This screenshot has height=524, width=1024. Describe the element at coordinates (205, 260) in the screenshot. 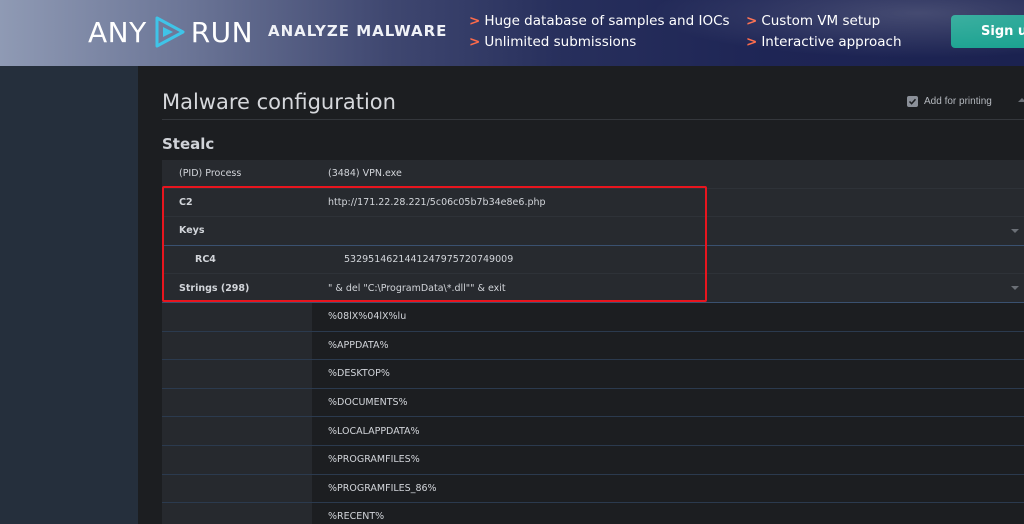

I see `row-key: RC4` at that location.